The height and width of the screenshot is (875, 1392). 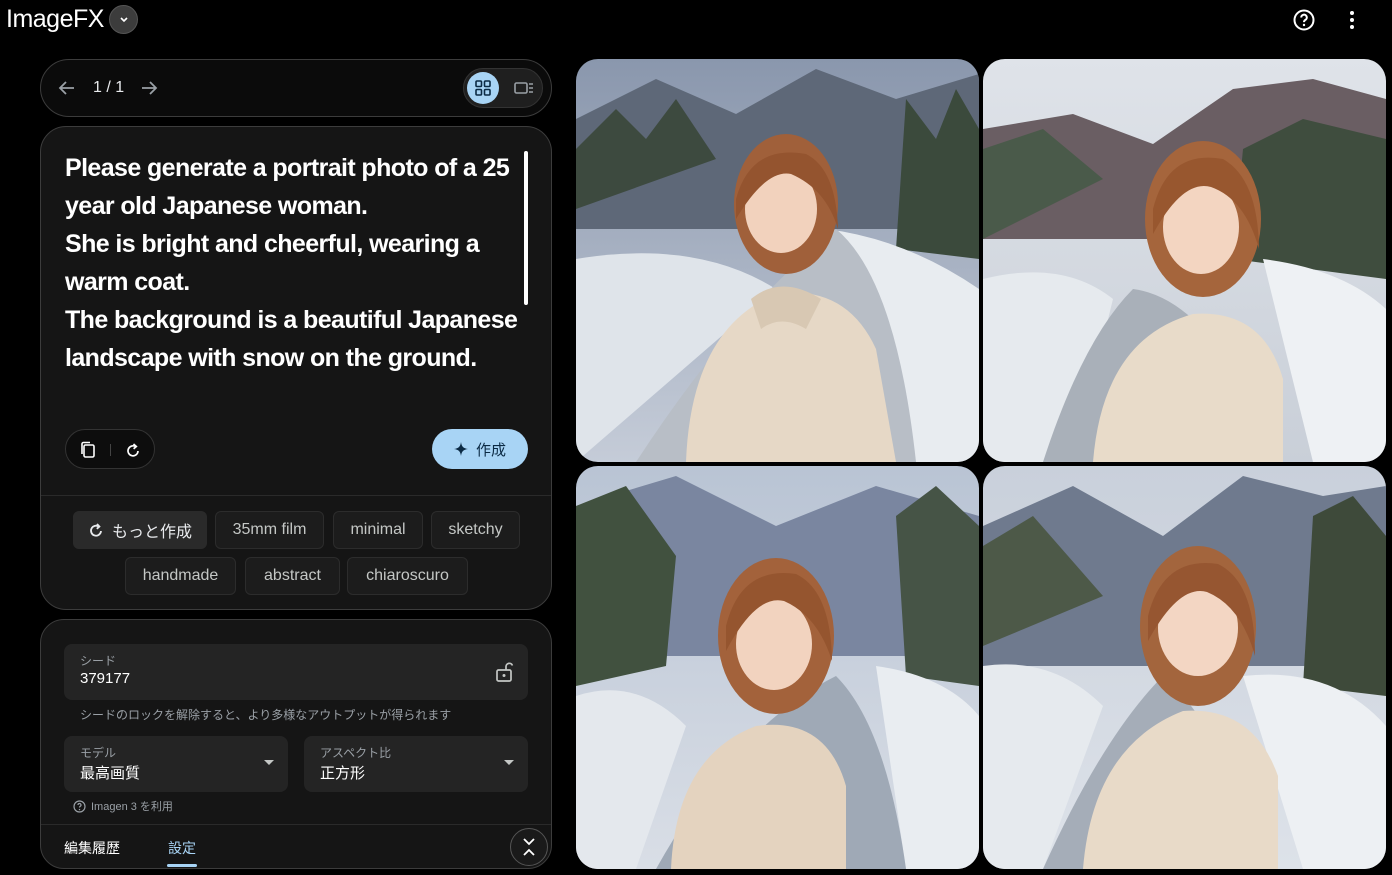 I want to click on more-vert-icon, so click(x=1352, y=20).